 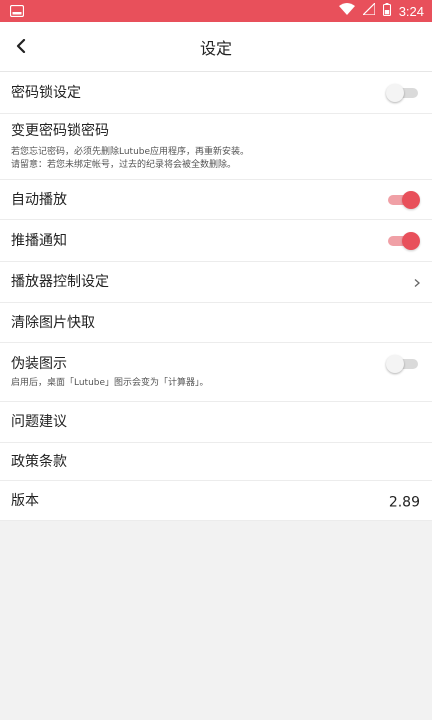 What do you see at coordinates (386, 11) in the screenshot?
I see `battery-icon` at bounding box center [386, 11].